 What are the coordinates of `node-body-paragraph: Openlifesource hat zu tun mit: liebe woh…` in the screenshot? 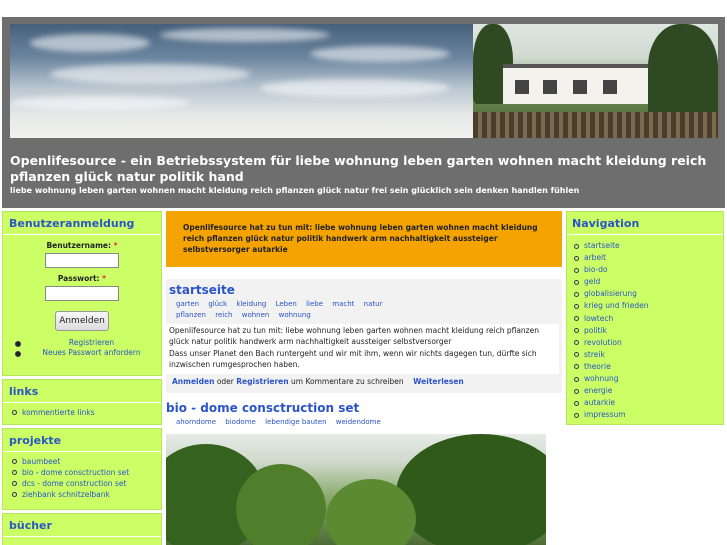 It's located at (354, 336).